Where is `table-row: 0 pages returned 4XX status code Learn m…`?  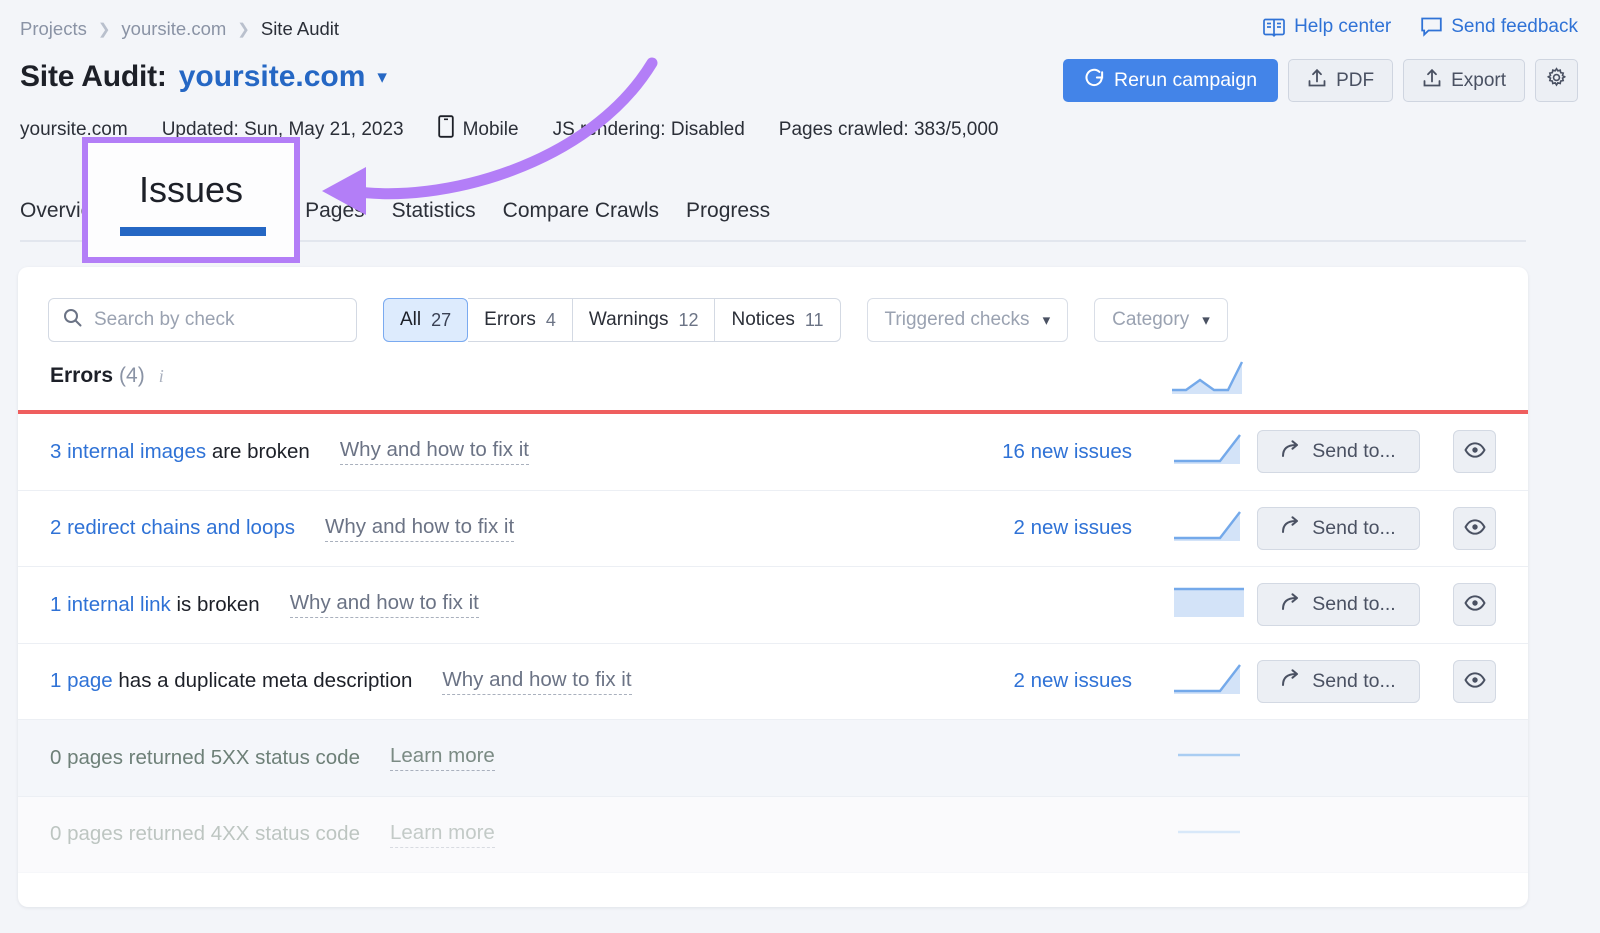
table-row: 0 pages returned 4XX status code Learn m… is located at coordinates (773, 834).